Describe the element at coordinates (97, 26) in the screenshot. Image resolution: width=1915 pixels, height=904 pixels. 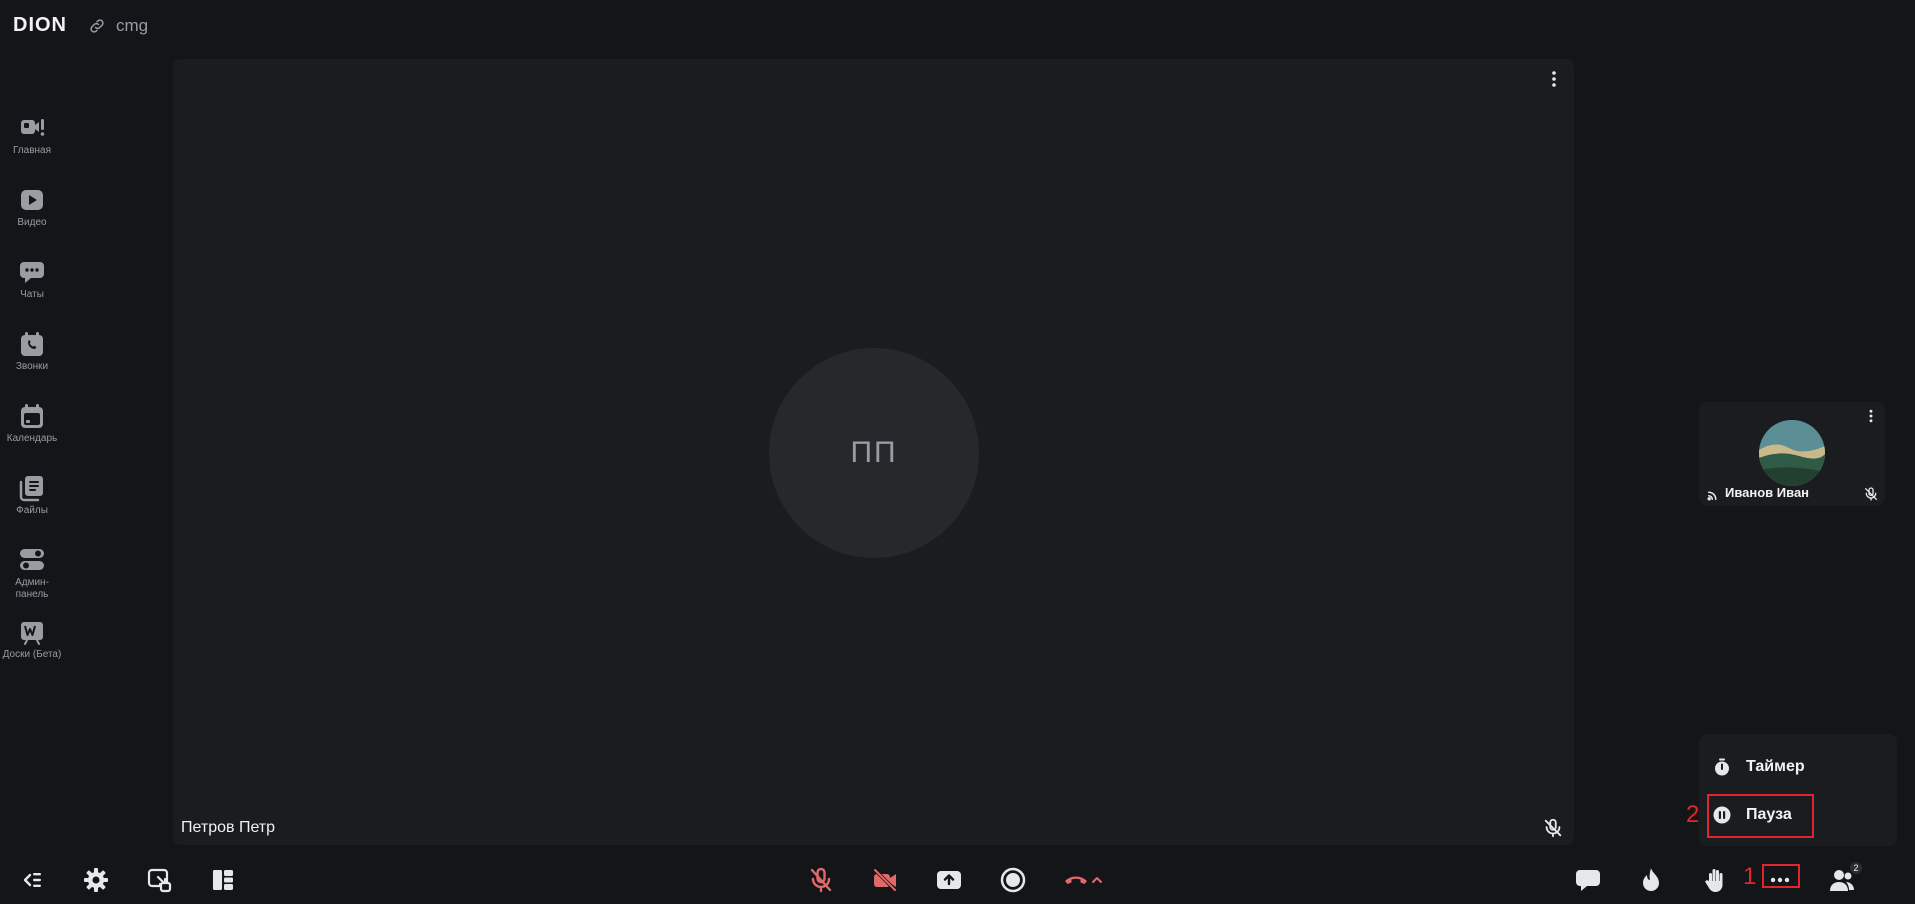
I see `link-icon` at that location.